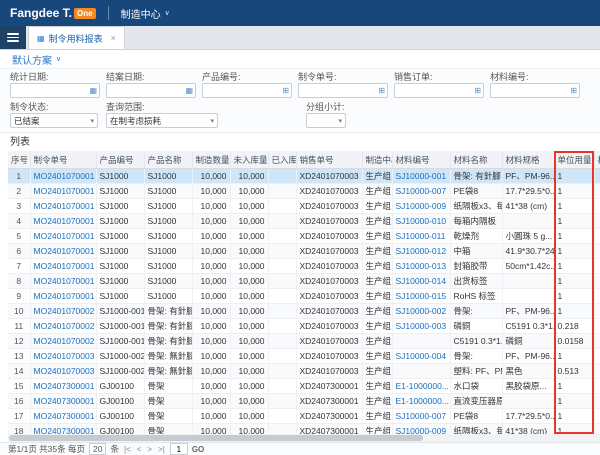  Describe the element at coordinates (53, 13) in the screenshot. I see `brand-logo: Fangdee T. One` at that location.